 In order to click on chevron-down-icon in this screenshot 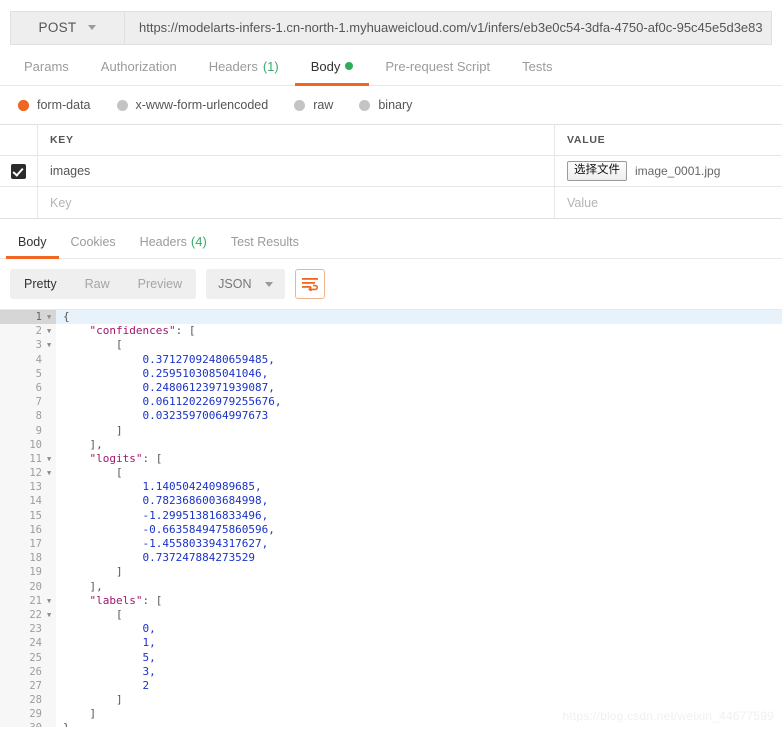, I will do `click(92, 27)`.